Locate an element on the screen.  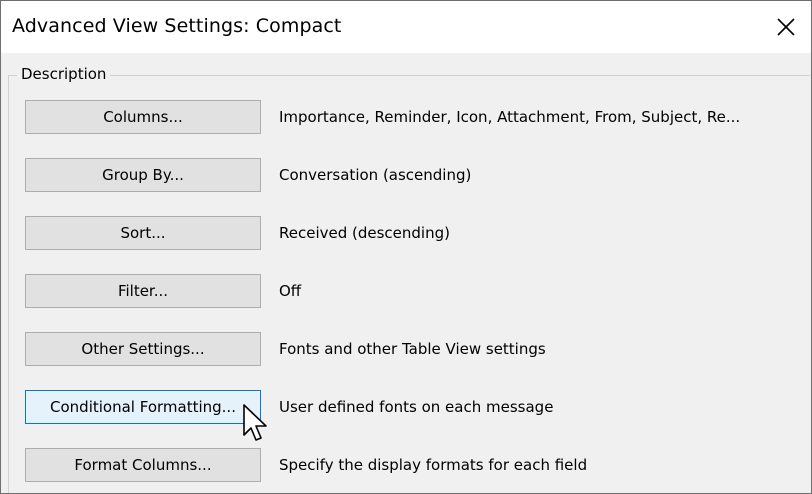
close-icon is located at coordinates (786, 27).